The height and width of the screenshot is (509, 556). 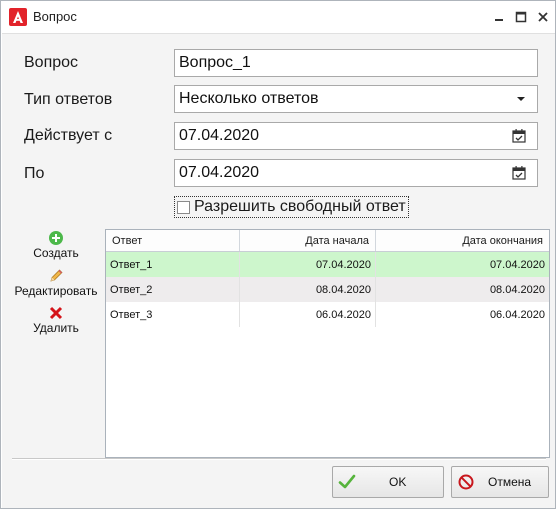 I want to click on pencil-icon, so click(x=56, y=275).